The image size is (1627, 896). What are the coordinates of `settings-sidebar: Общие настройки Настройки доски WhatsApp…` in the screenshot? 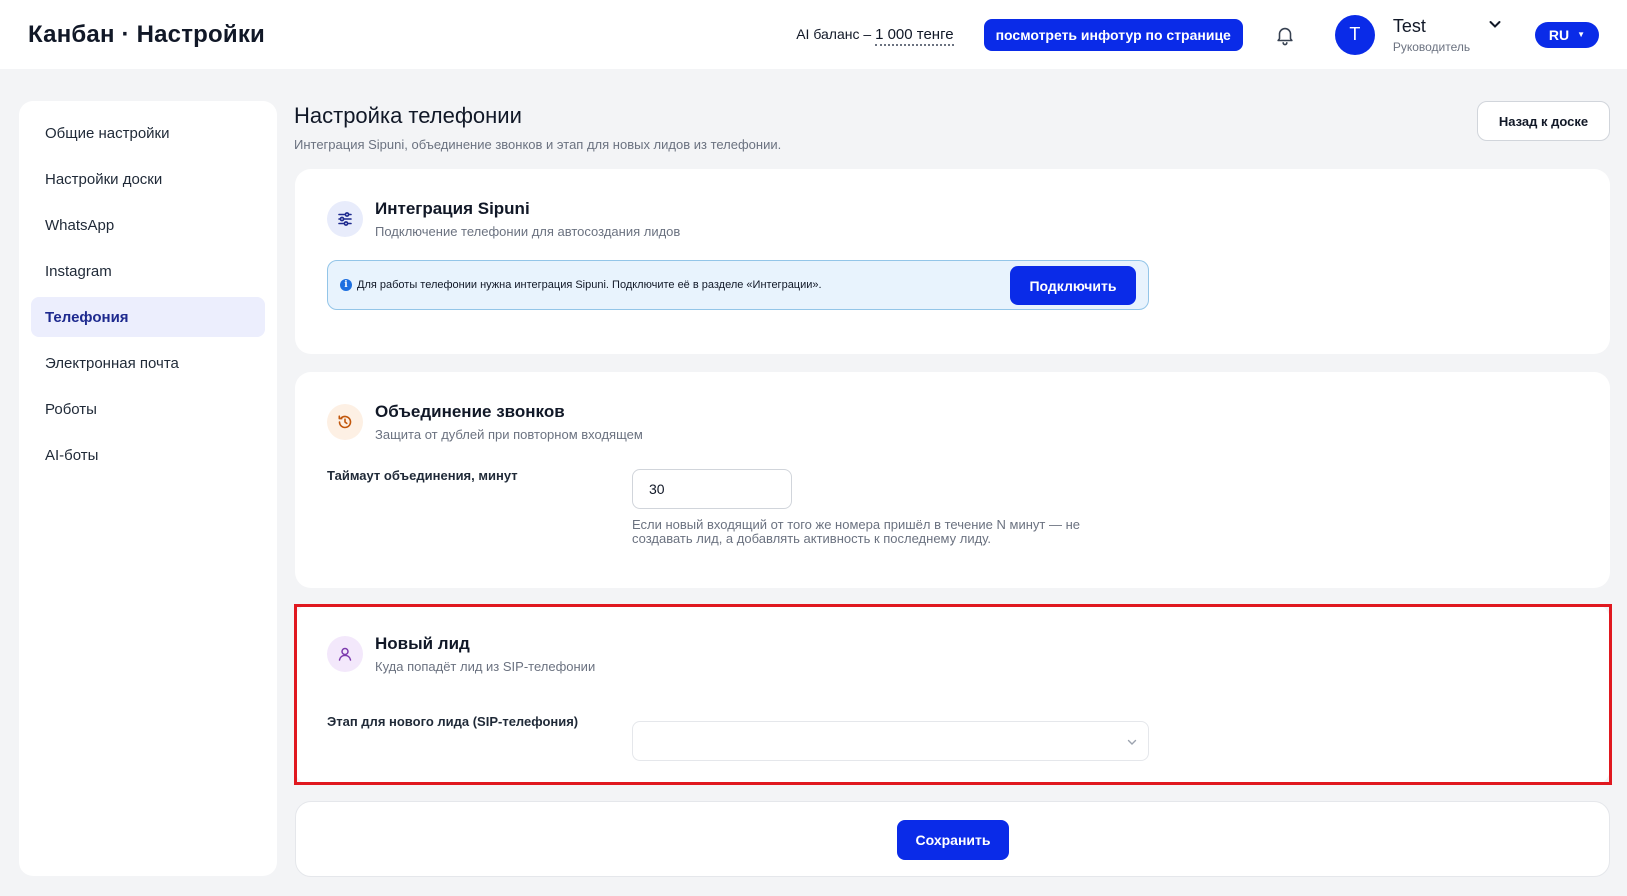 It's located at (148, 488).